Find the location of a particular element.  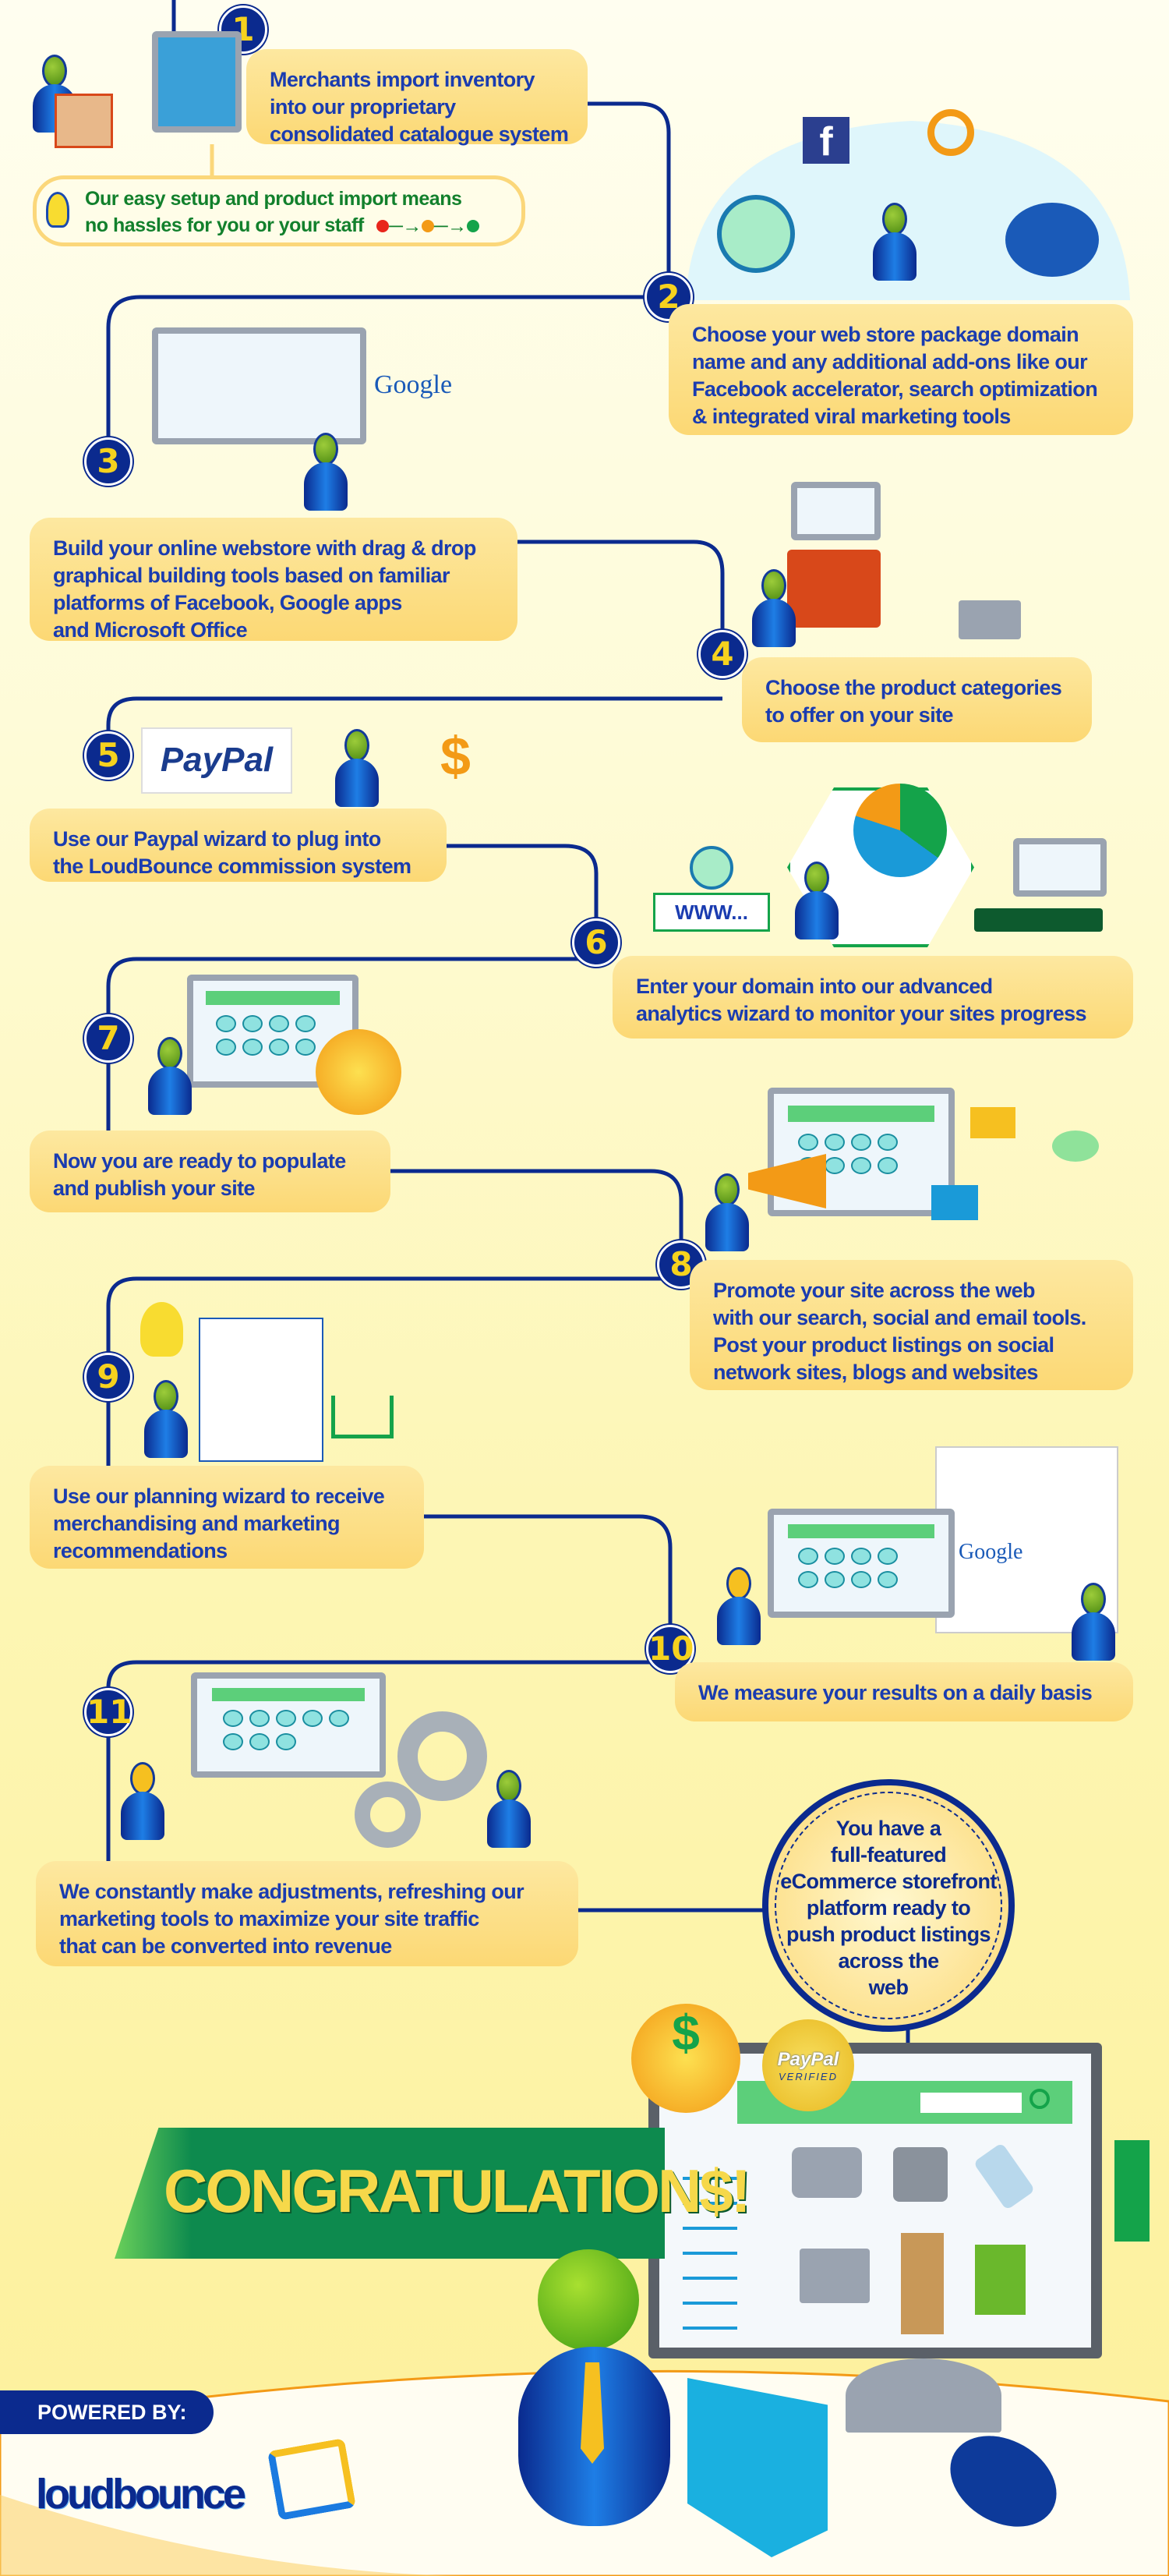

step-text: Now you are ready to populate is located at coordinates (199, 1161).